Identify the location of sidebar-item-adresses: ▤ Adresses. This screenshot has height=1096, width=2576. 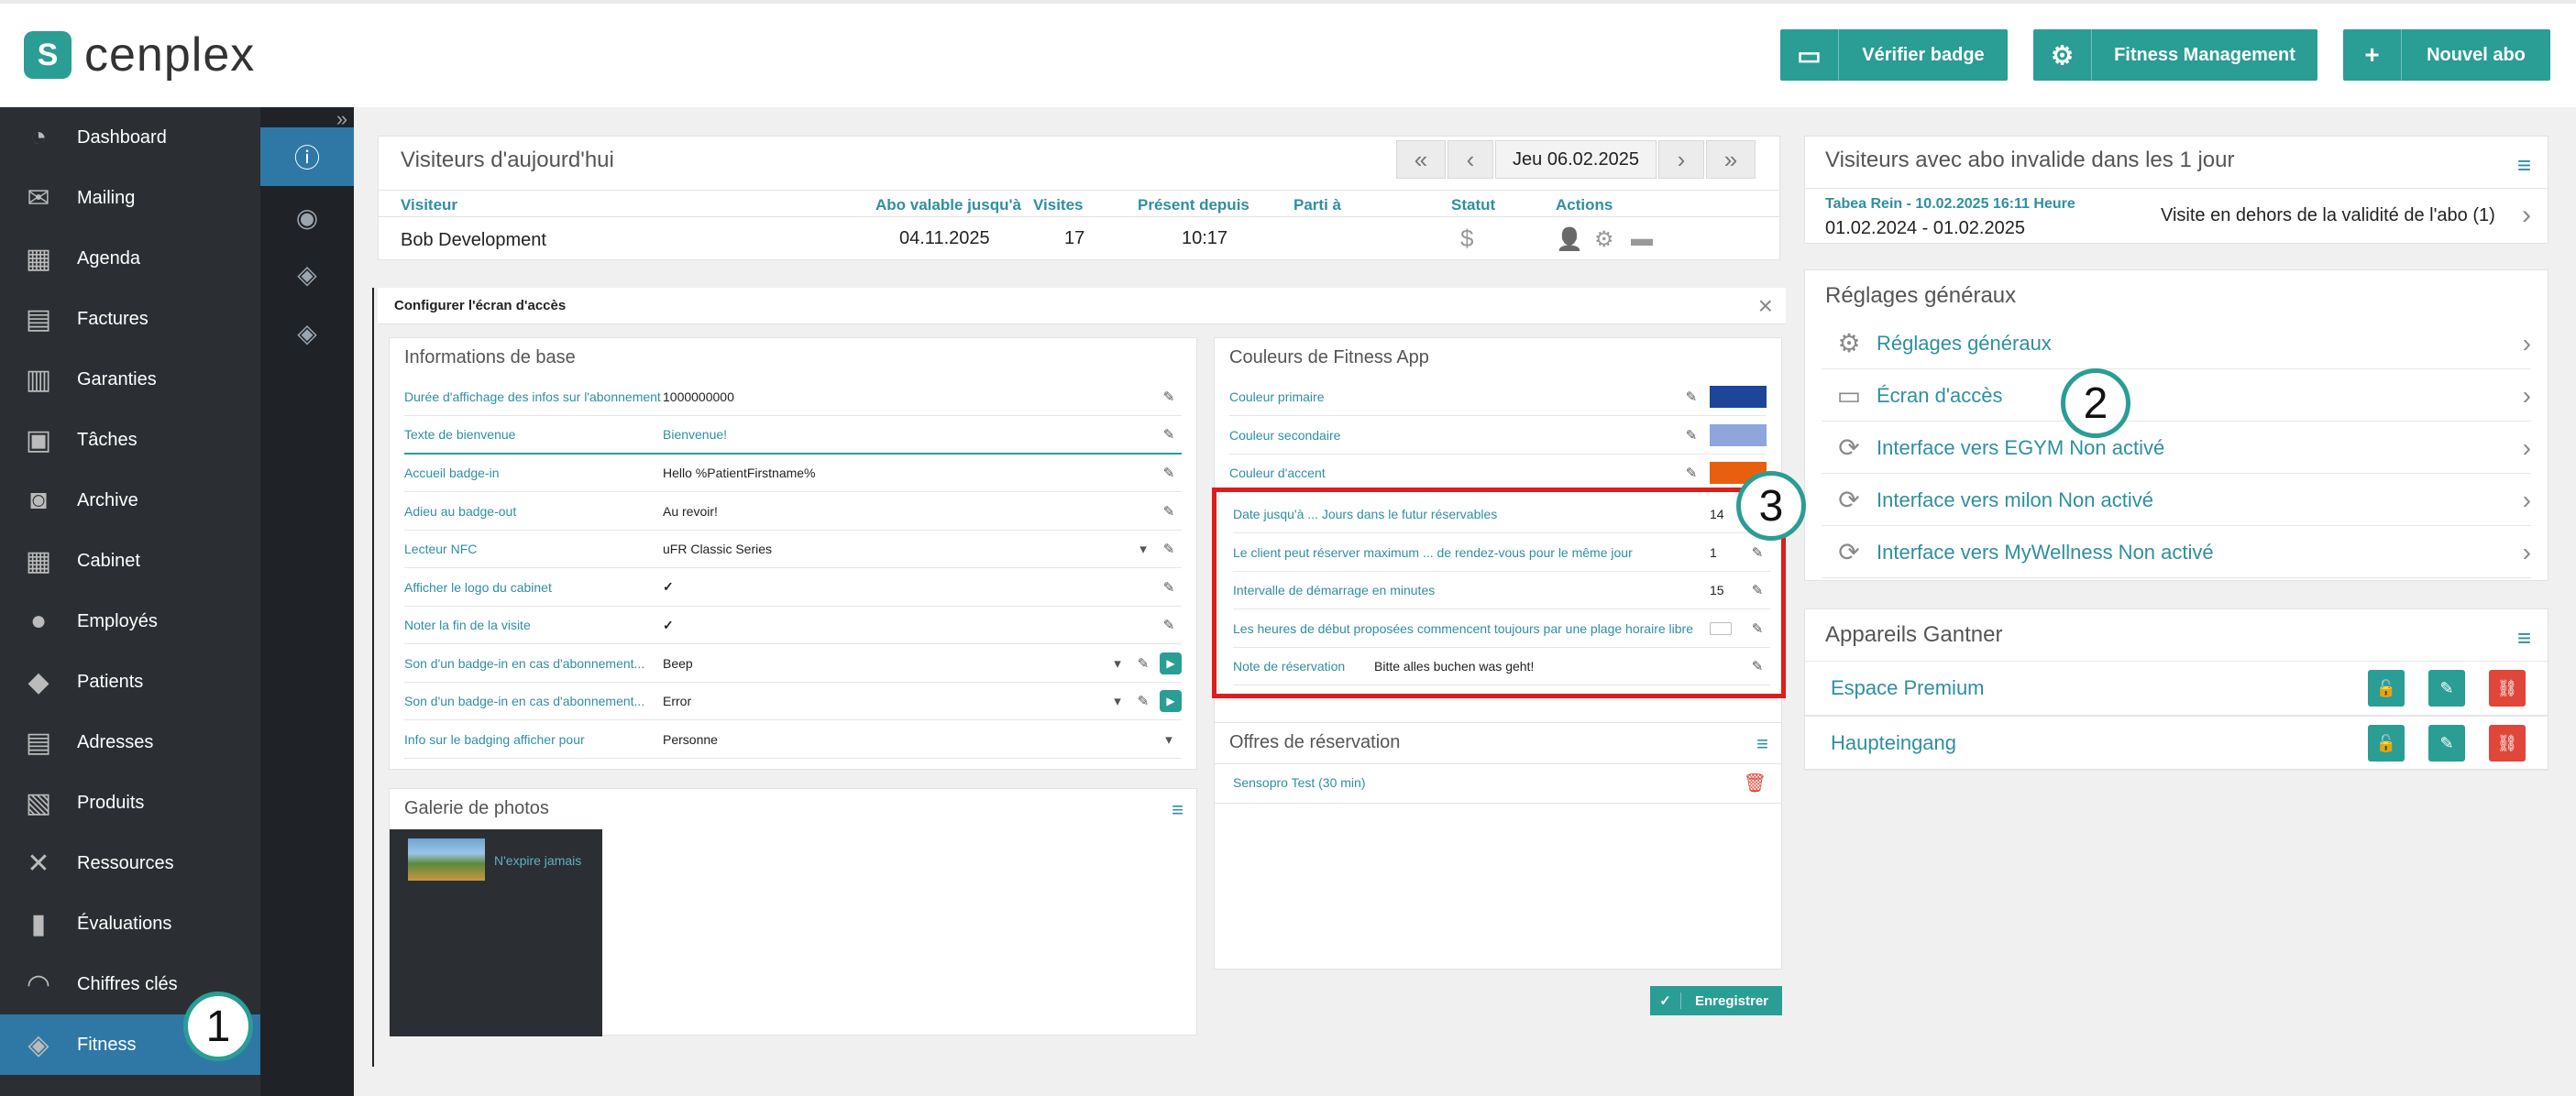
(130, 742).